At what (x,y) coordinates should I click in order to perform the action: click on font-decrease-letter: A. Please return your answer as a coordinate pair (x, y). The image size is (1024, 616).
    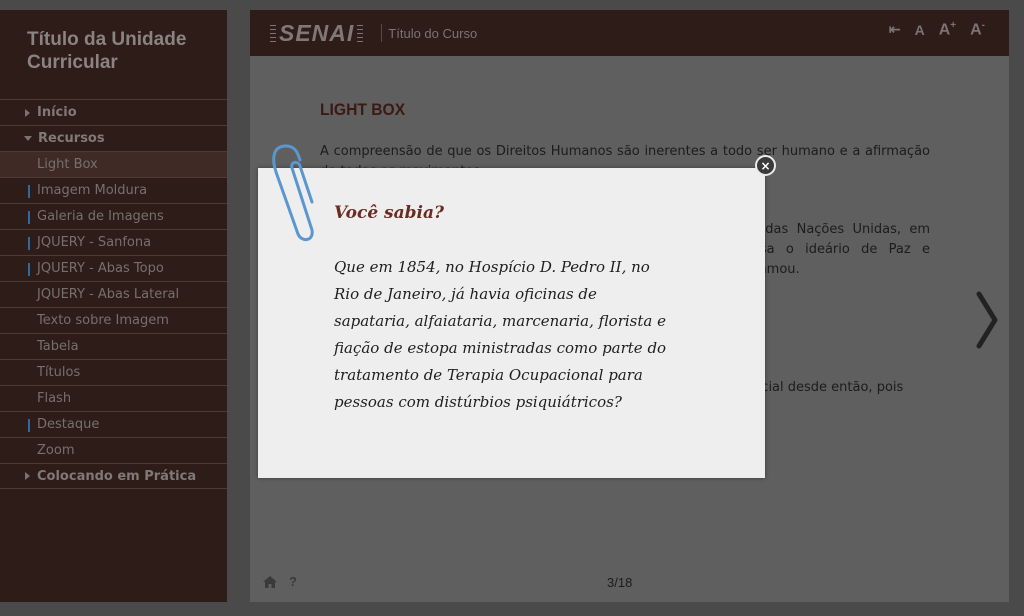
    Looking at the image, I should click on (976, 30).